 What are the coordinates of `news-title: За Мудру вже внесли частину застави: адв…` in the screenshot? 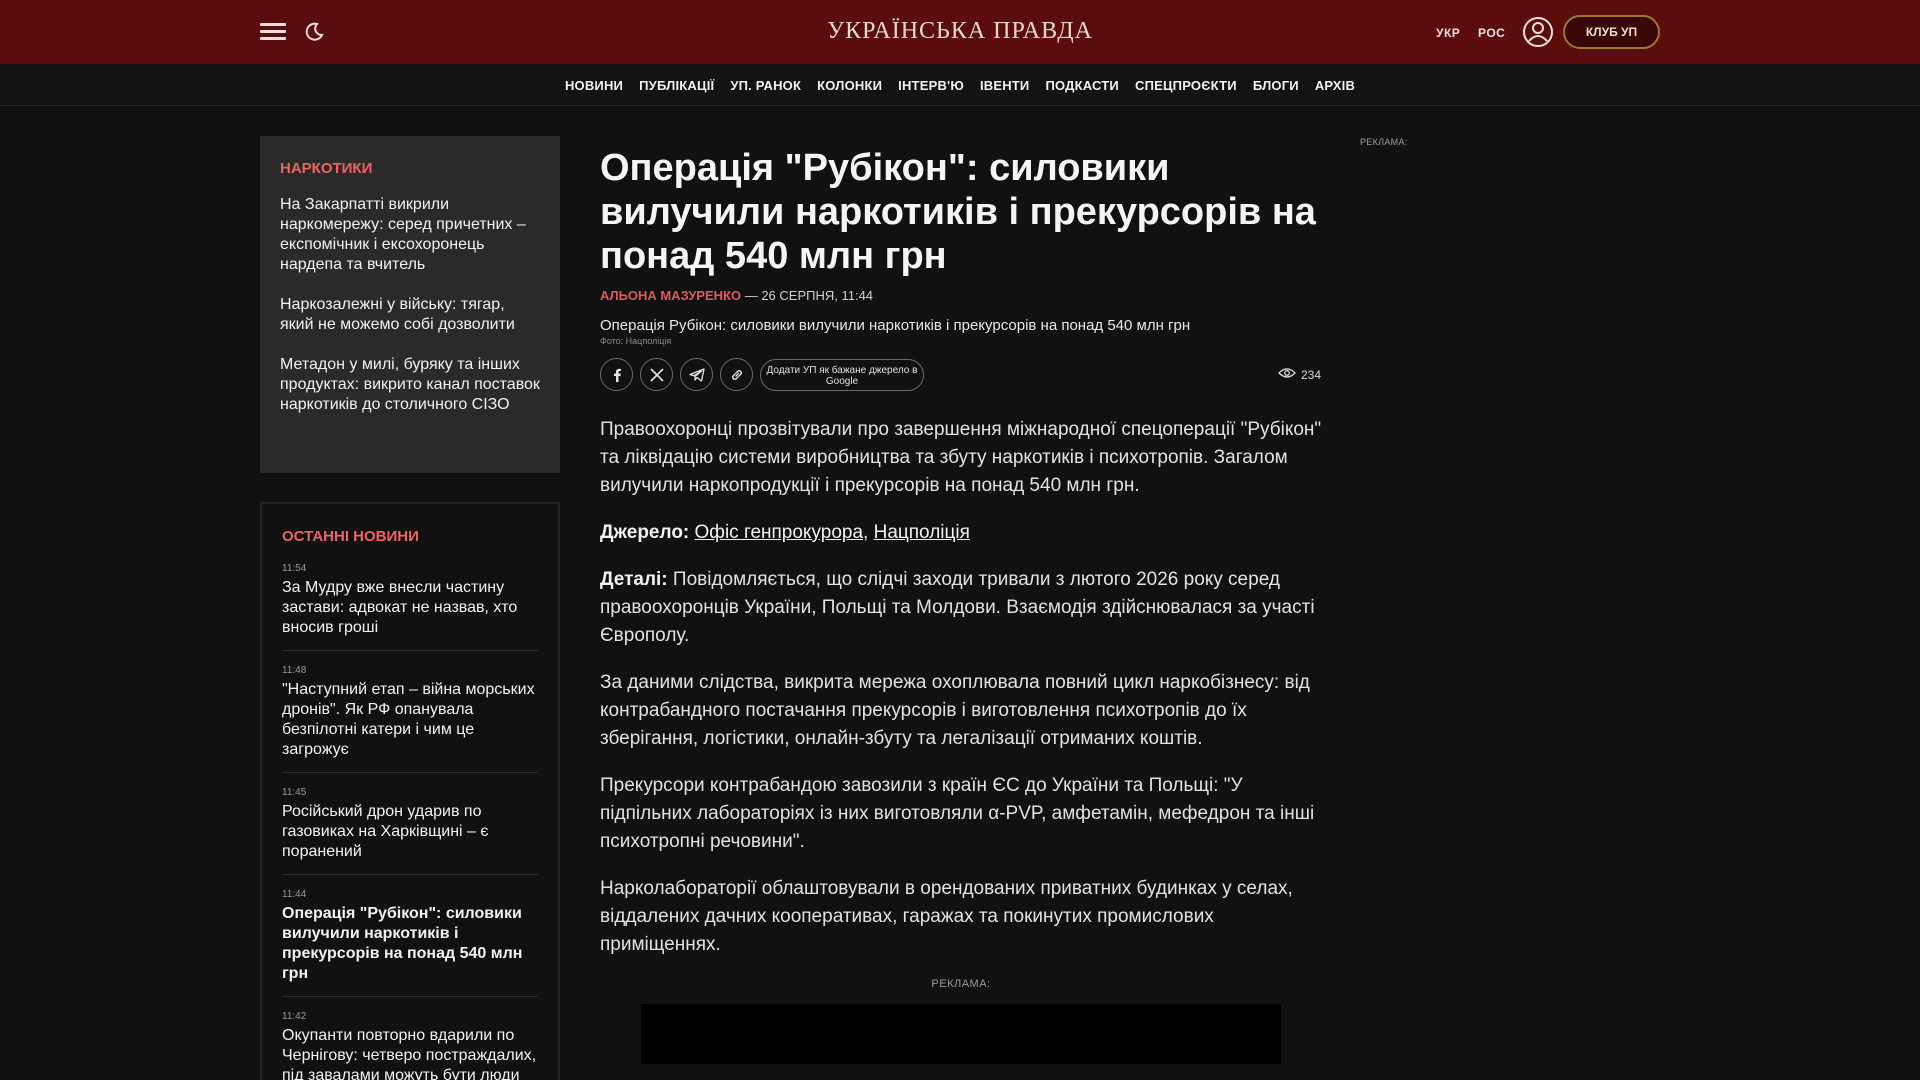 It's located at (410, 608).